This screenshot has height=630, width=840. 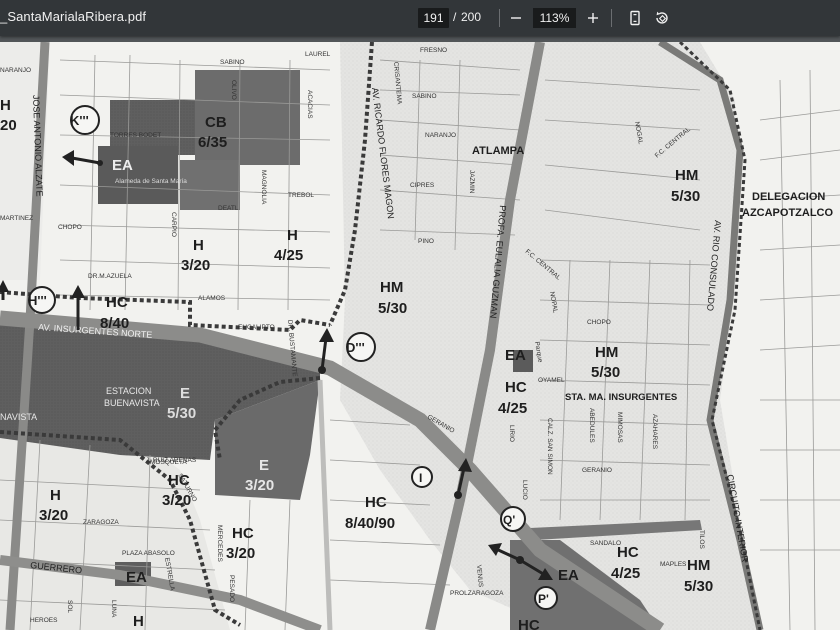 What do you see at coordinates (440, 135) in the screenshot?
I see `street-naranjo: NARANJO` at bounding box center [440, 135].